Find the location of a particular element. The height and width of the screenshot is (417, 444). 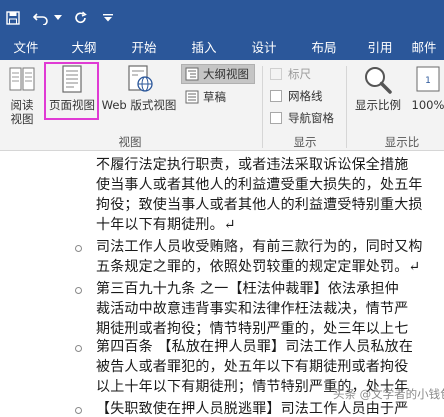

nav-pane-checkbox-box is located at coordinates (276, 118).